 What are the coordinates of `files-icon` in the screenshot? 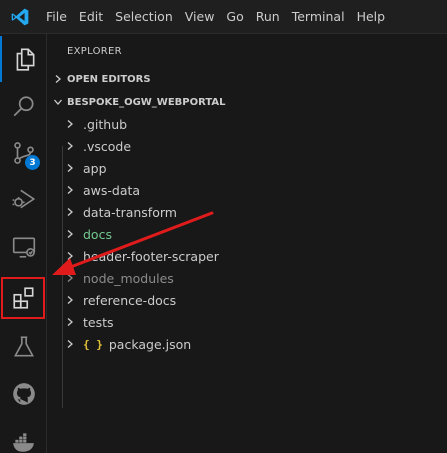 It's located at (25, 59).